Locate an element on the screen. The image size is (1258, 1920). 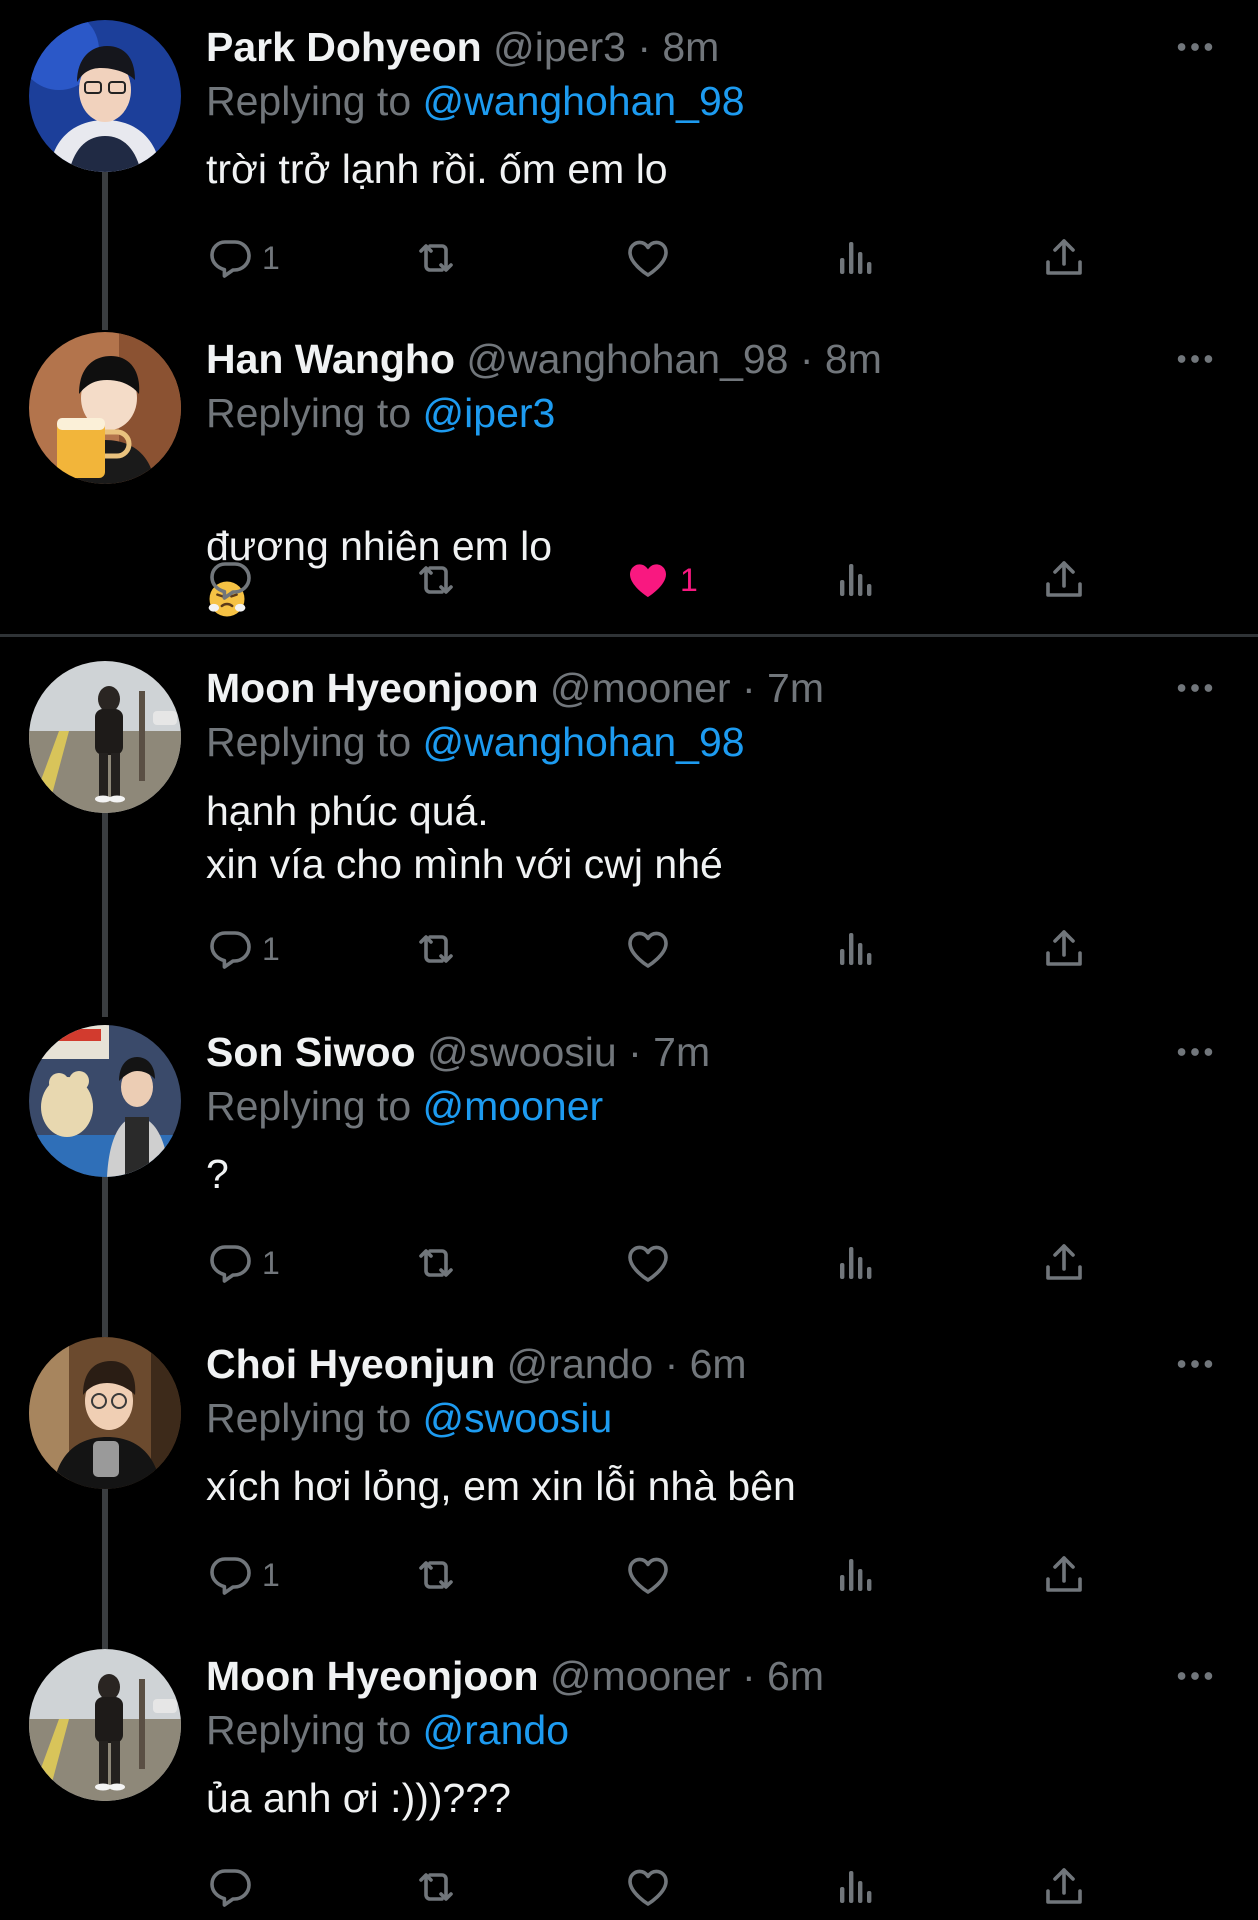
tweet-actions is located at coordinates (656, 1887).